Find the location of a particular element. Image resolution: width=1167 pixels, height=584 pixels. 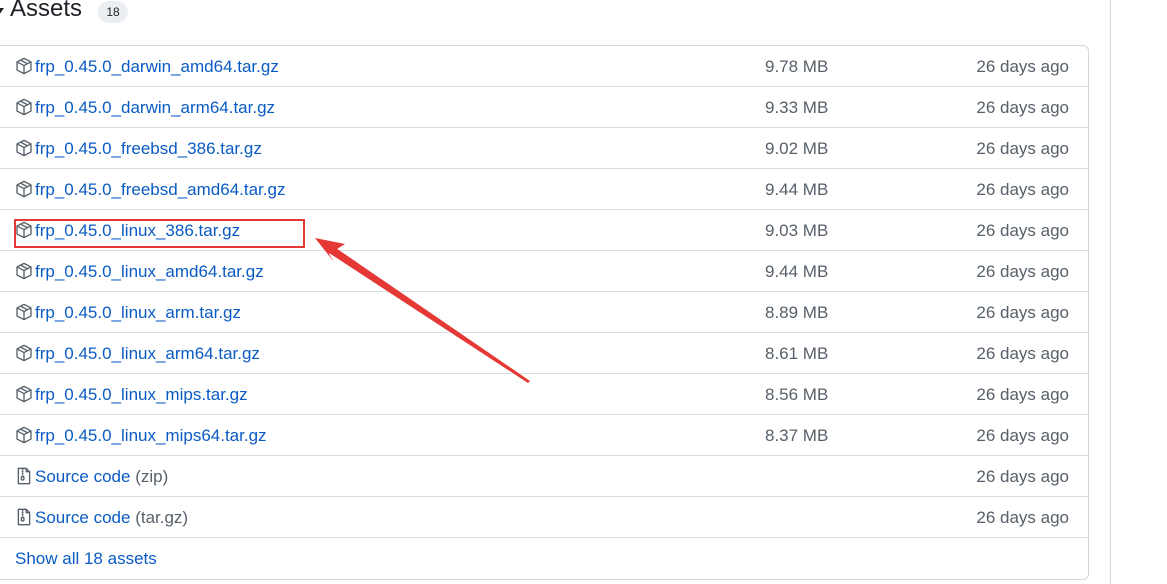

asset-row: Source code (tar.gz) 26 days ago is located at coordinates (544, 517).